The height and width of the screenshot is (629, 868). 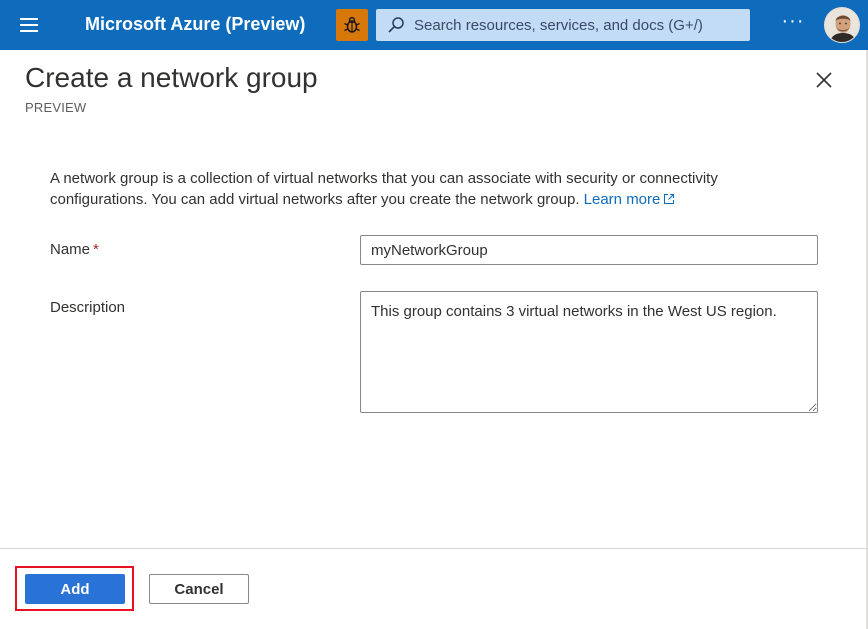 I want to click on learn-more-label: Learn more, so click(x=622, y=199).